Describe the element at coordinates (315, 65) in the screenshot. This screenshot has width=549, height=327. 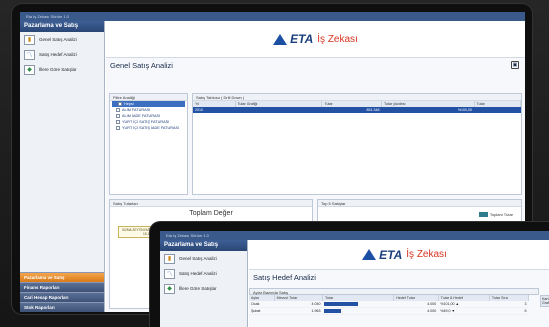
I see `page-title: Genel Satış Analizi ▣` at that location.